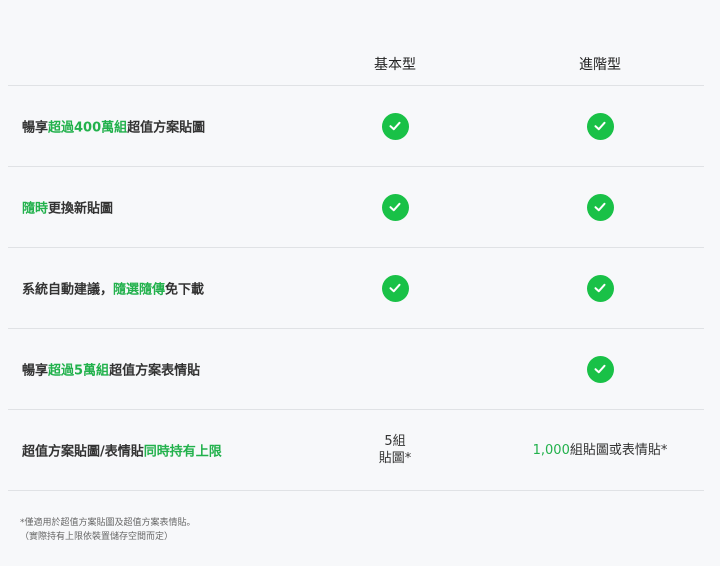 The height and width of the screenshot is (566, 720). Describe the element at coordinates (108, 523) in the screenshot. I see `footnote-line1: *僅適用於超值方案貼圖及超值方案表情貼。` at that location.